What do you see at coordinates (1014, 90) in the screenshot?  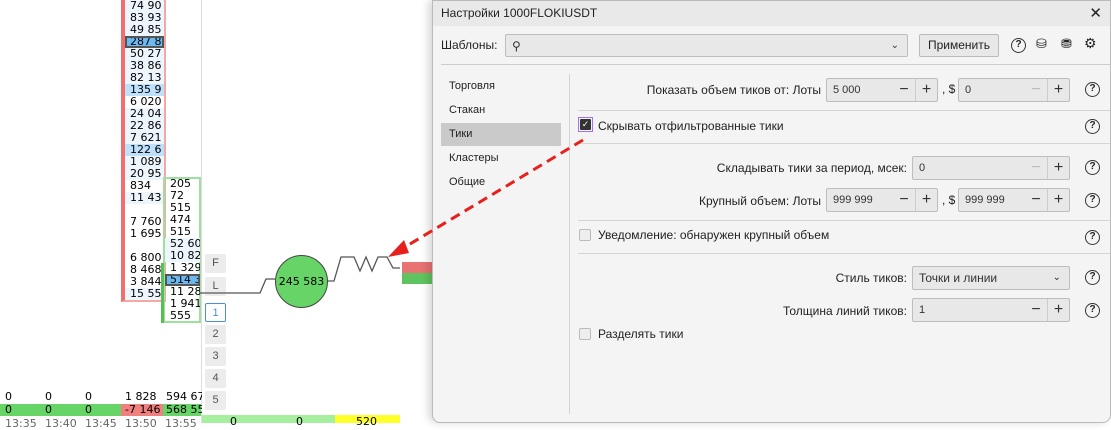 I see `show-volume-usd-stepper: 0 − +` at bounding box center [1014, 90].